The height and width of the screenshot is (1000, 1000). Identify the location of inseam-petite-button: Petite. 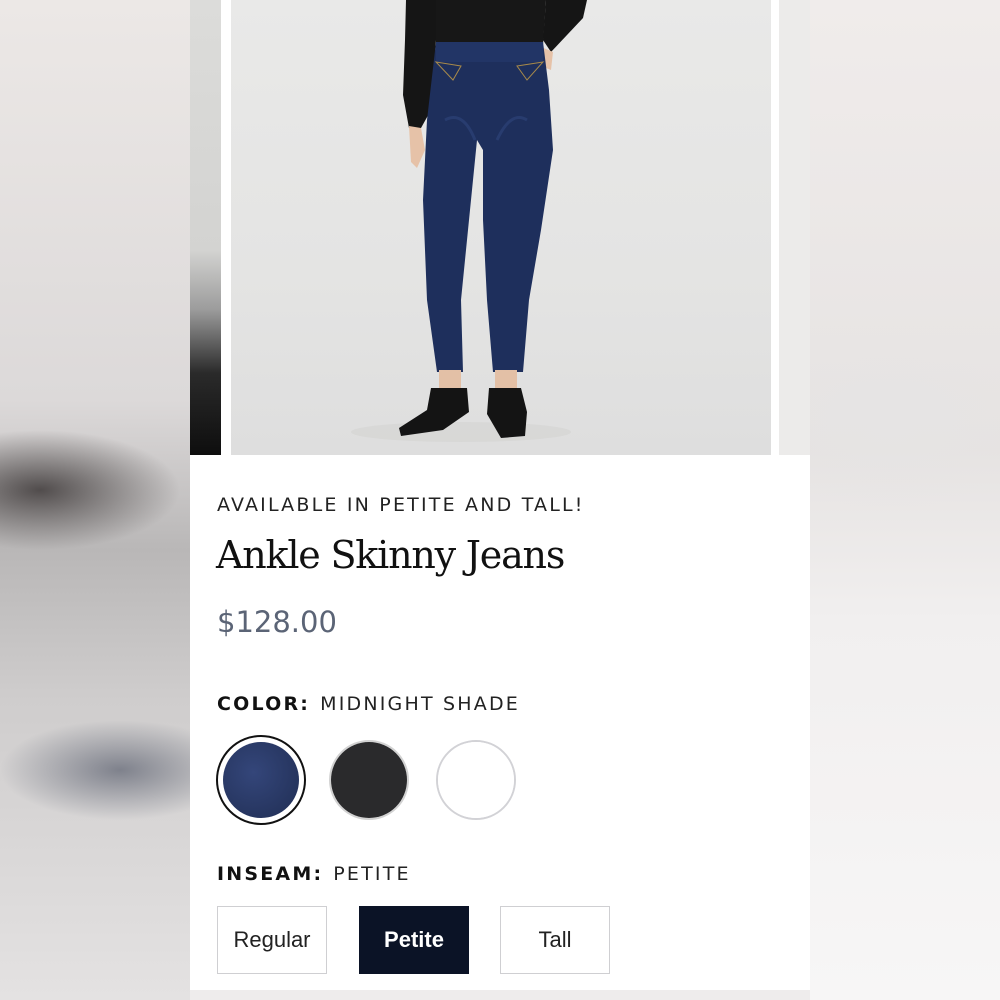
(414, 940).